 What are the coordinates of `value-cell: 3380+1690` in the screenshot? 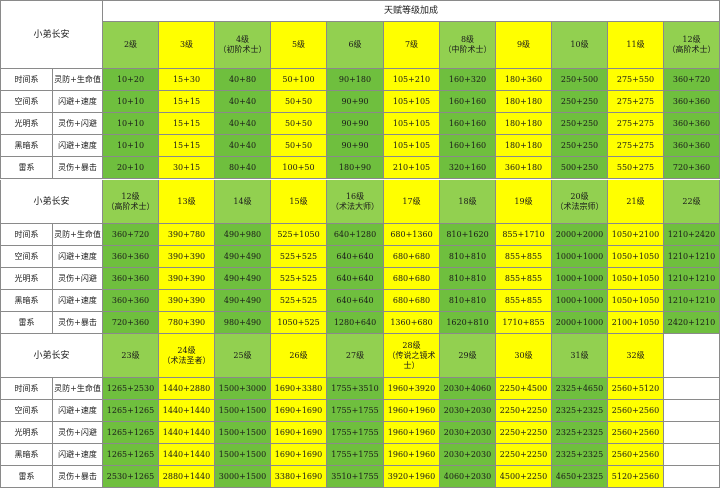 It's located at (299, 477).